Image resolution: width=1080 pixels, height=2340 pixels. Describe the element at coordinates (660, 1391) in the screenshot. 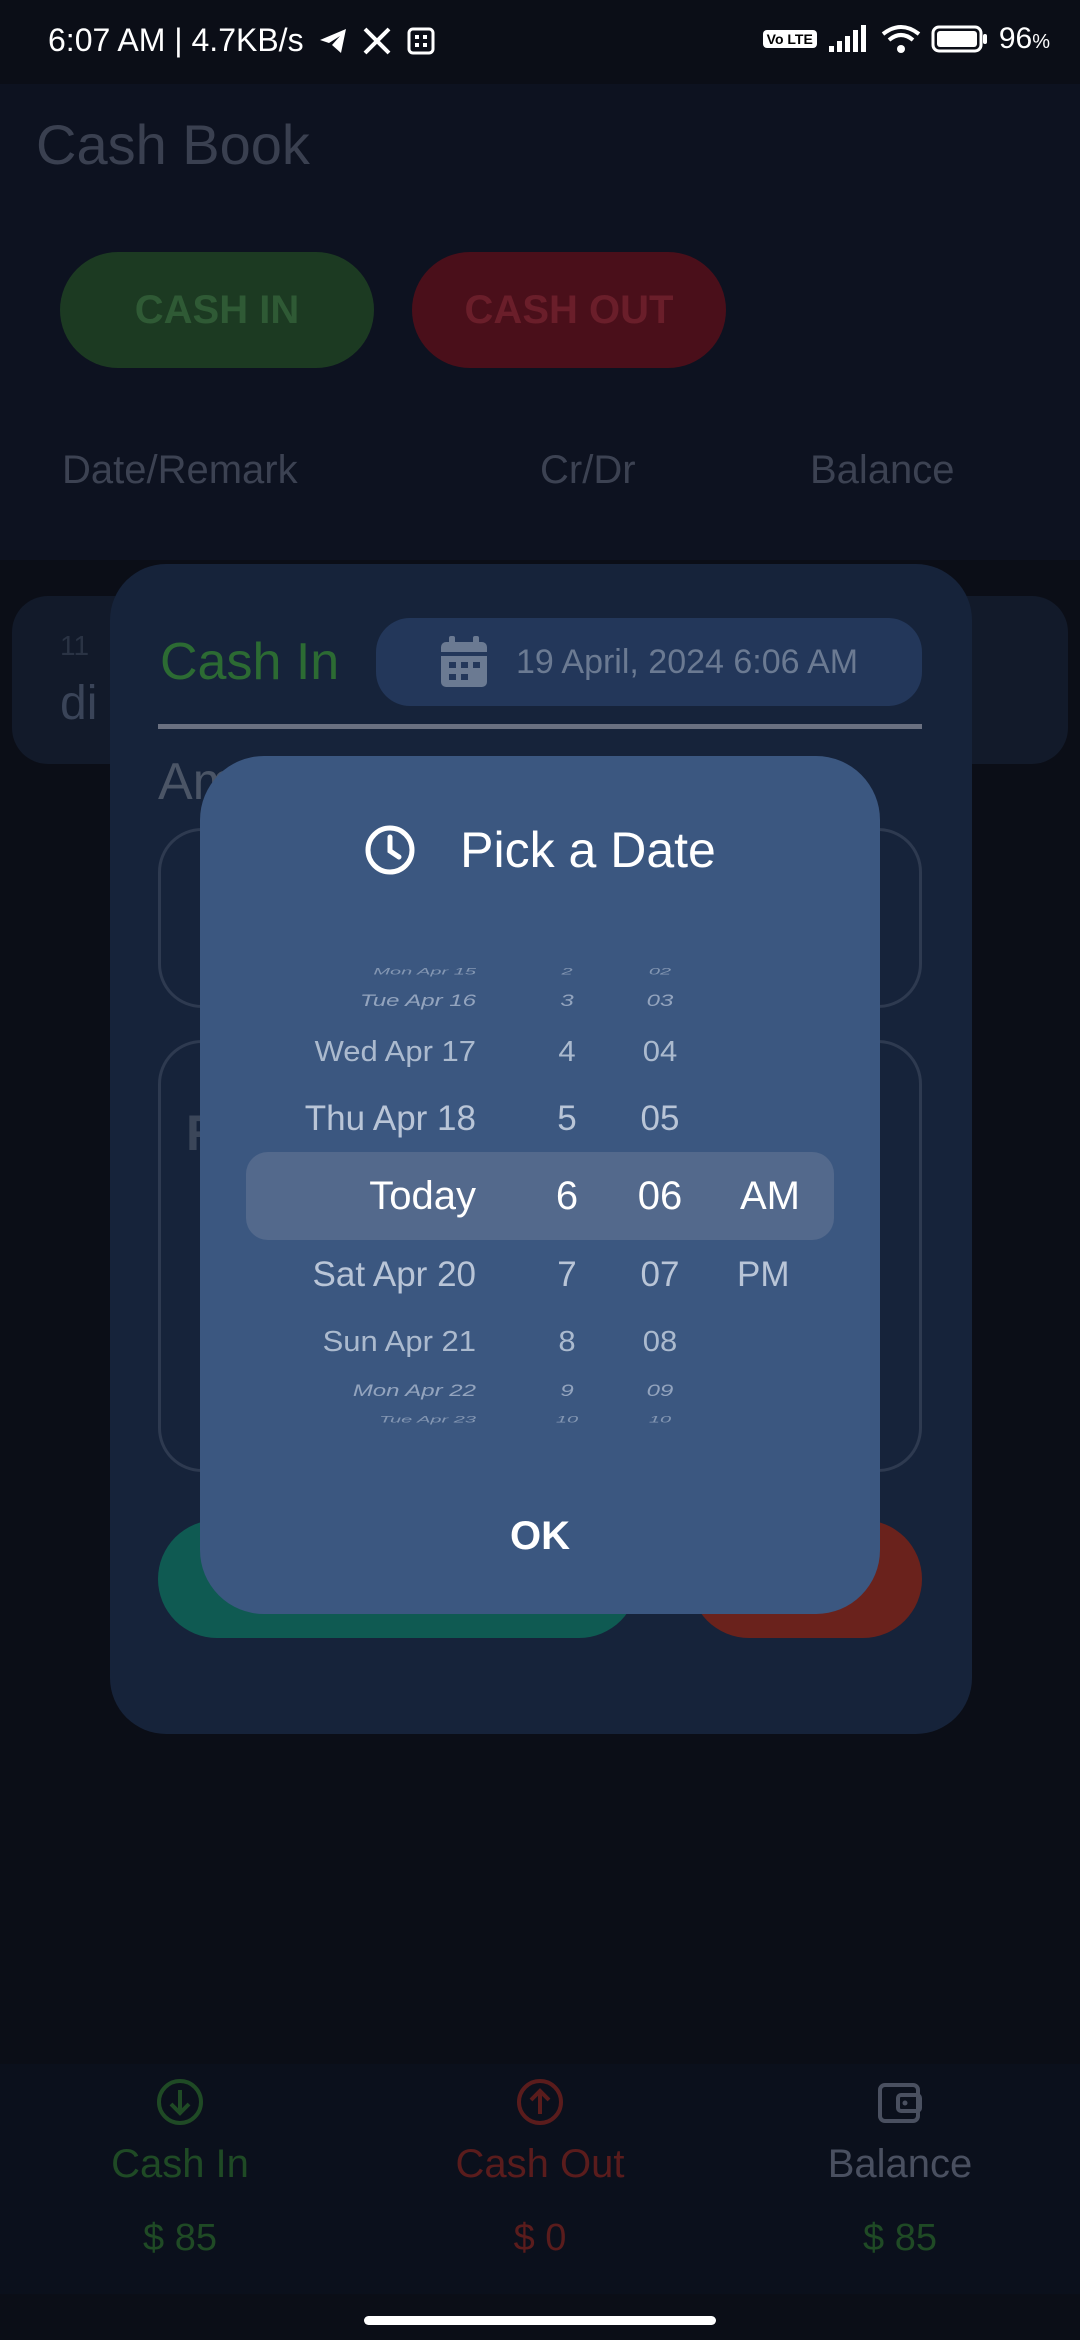

I see `minute-option: 09` at that location.